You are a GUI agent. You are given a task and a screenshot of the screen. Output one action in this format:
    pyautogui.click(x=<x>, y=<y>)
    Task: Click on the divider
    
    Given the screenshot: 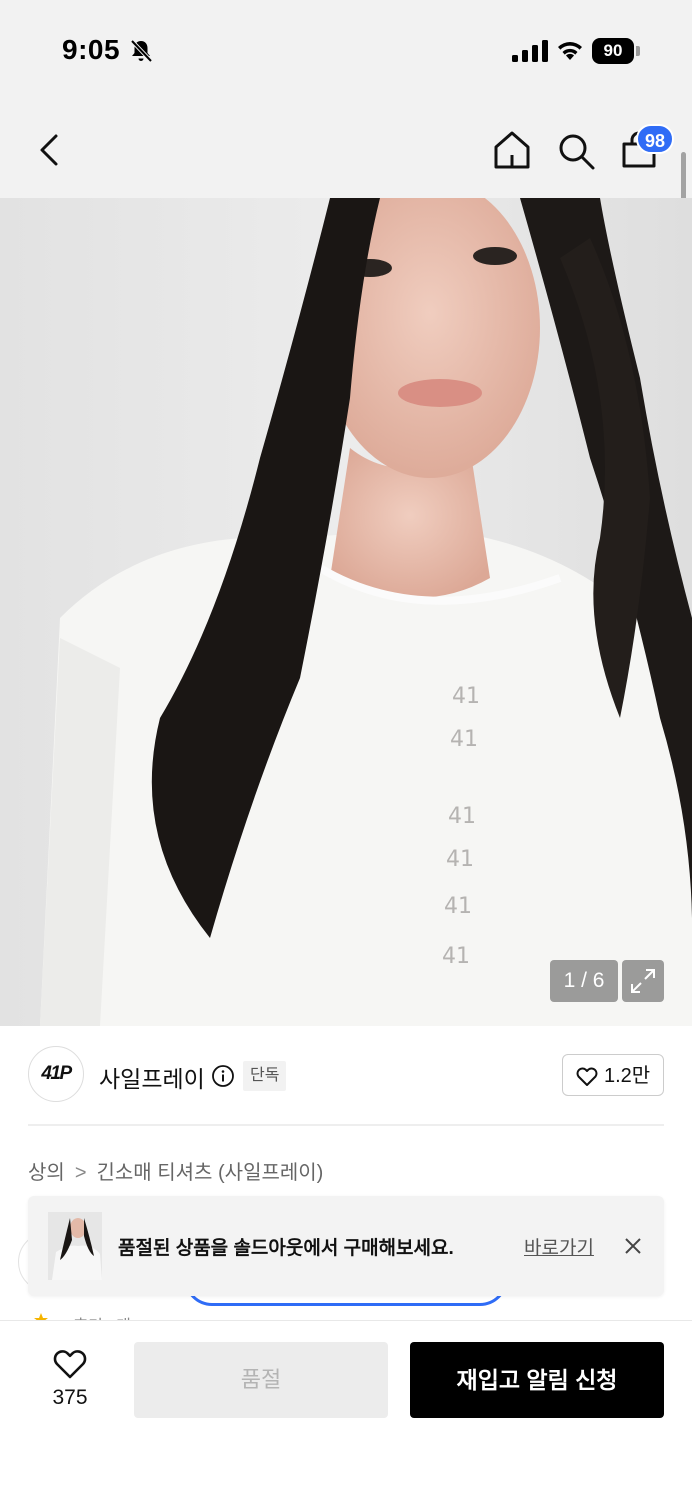 What is the action you would take?
    pyautogui.click(x=346, y=1125)
    